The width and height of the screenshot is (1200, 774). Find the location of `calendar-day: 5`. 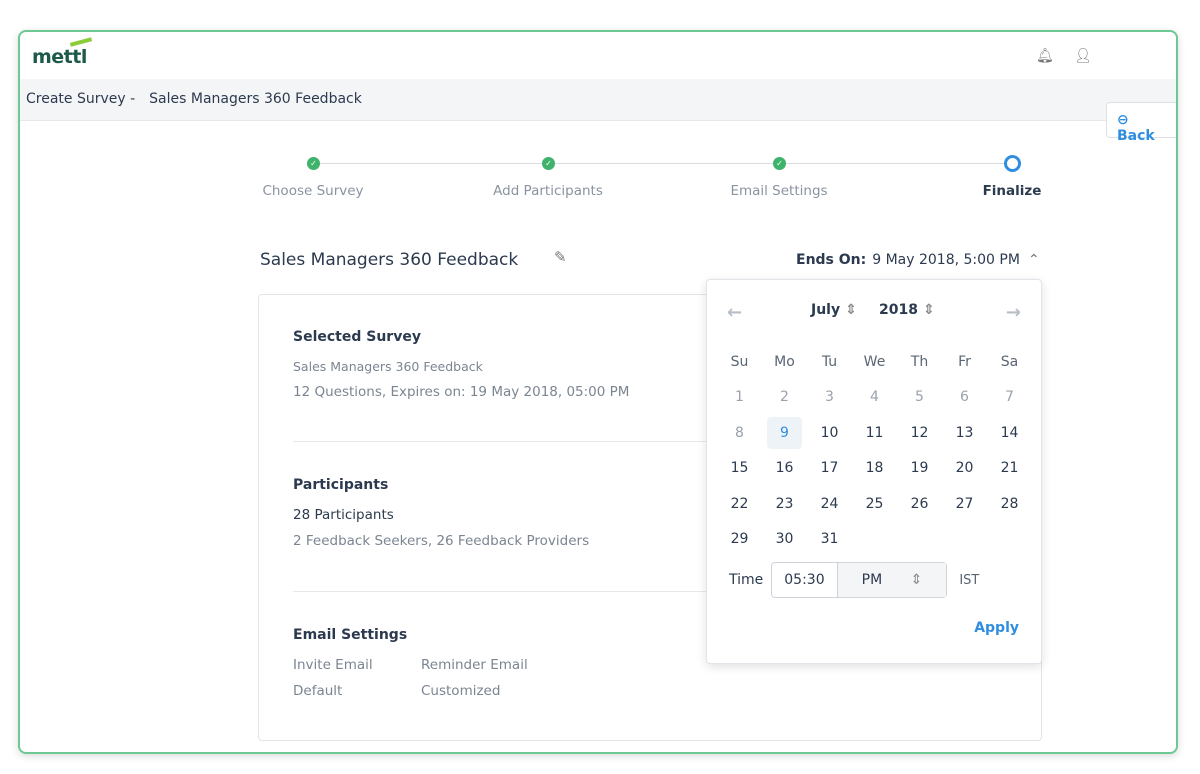

calendar-day: 5 is located at coordinates (919, 397).